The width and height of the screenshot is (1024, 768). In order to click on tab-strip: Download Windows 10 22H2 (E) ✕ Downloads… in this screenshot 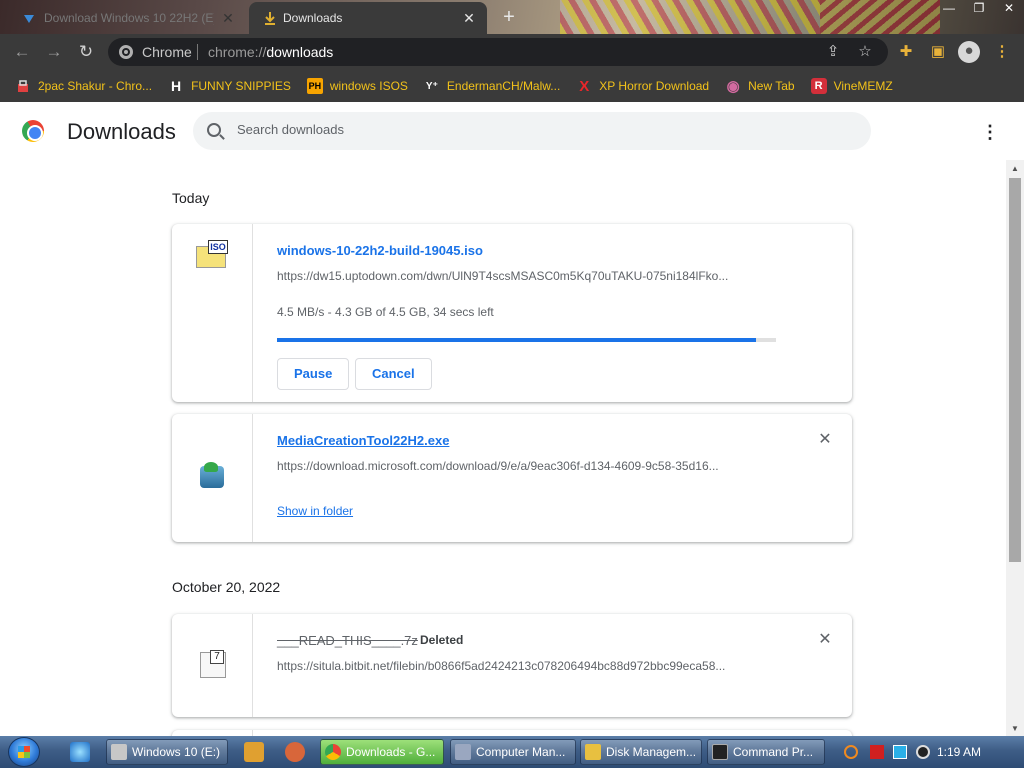, I will do `click(512, 17)`.